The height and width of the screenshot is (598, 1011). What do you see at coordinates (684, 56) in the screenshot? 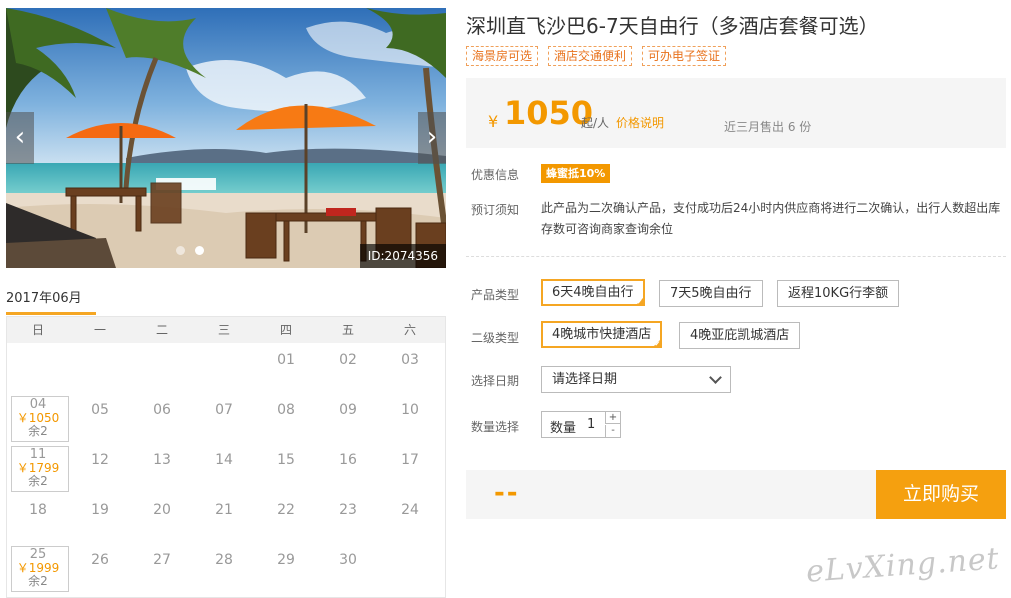
I see `product-tag: 可办电子签证` at bounding box center [684, 56].